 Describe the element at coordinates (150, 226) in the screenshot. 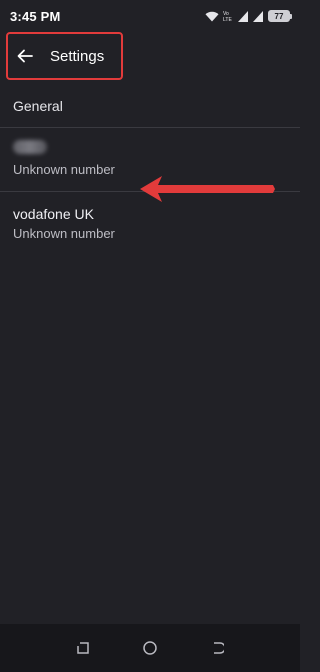

I see `list-item-vodafone: vodafone UK Unknown number` at that location.